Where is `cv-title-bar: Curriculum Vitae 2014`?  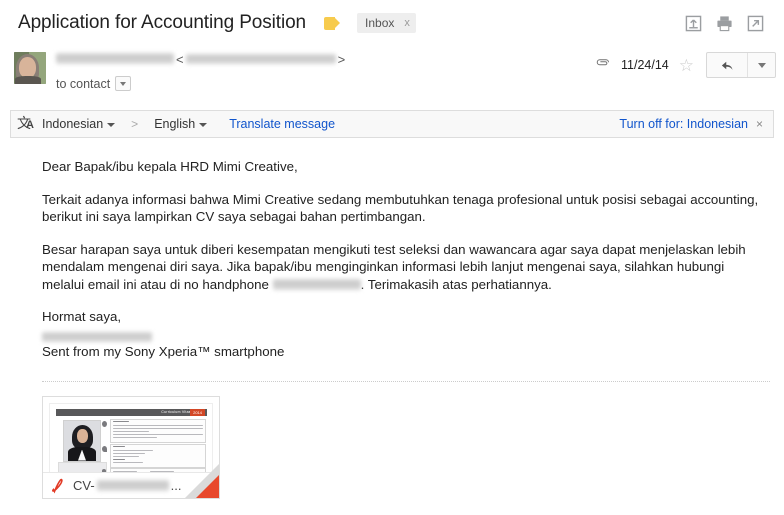
cv-title-bar: Curriculum Vitae 2014 is located at coordinates (131, 412).